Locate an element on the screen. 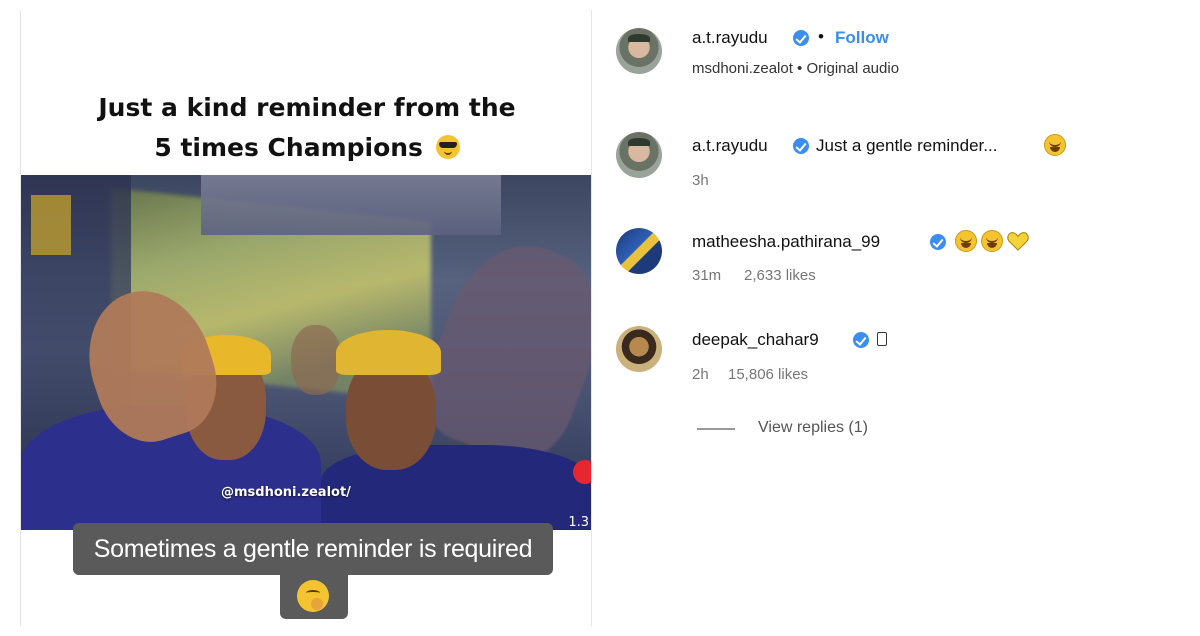  headline-line-1: Just a kind reminder from the is located at coordinates (307, 107).